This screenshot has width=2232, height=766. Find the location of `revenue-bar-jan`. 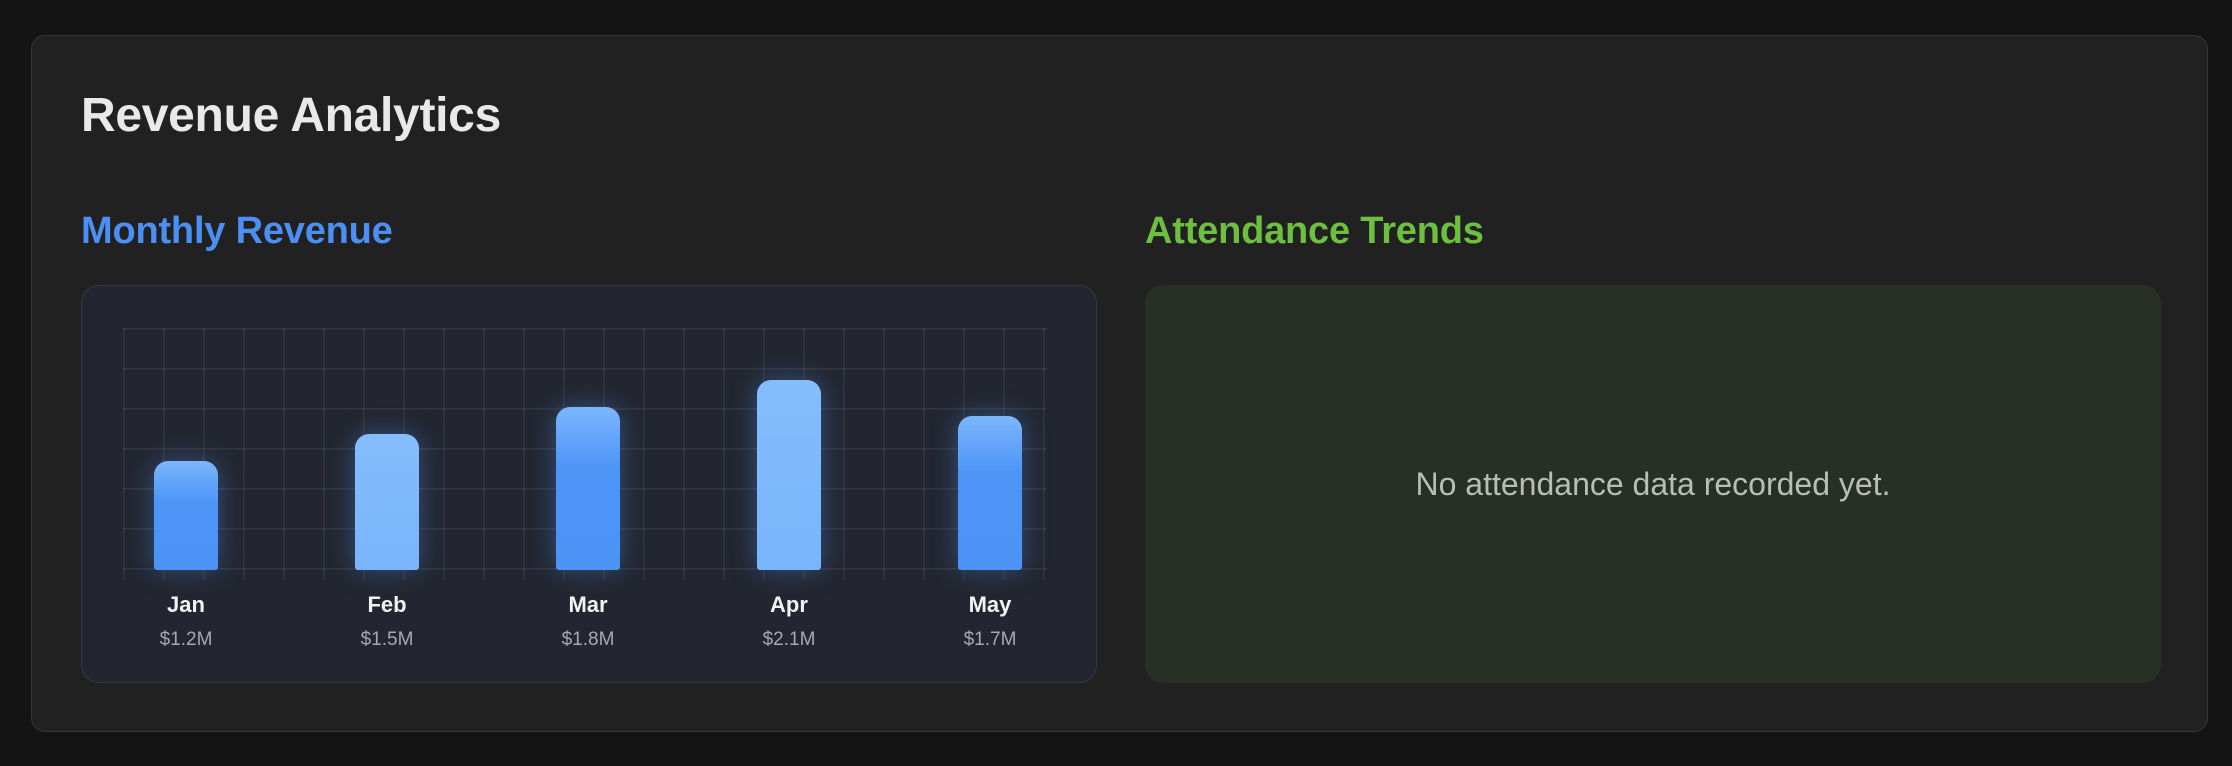

revenue-bar-jan is located at coordinates (186, 515).